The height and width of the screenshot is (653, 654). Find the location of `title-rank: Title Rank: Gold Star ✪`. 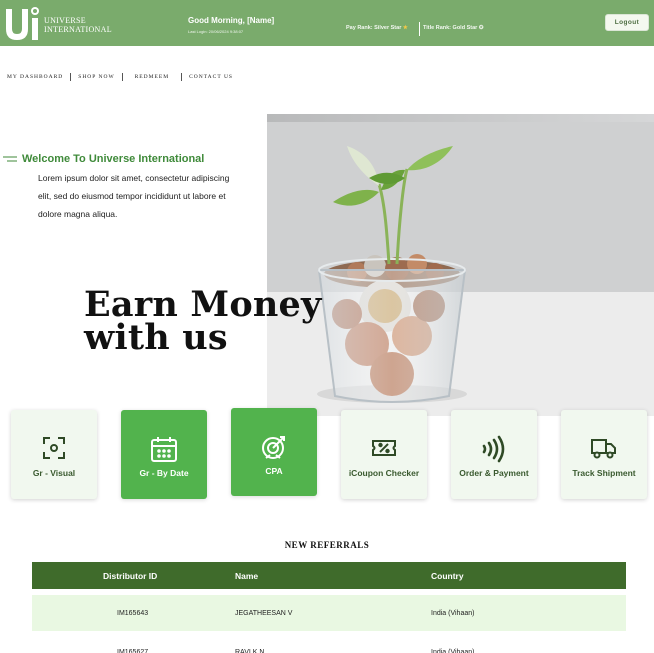

title-rank: Title Rank: Gold Star ✪ is located at coordinates (453, 28).